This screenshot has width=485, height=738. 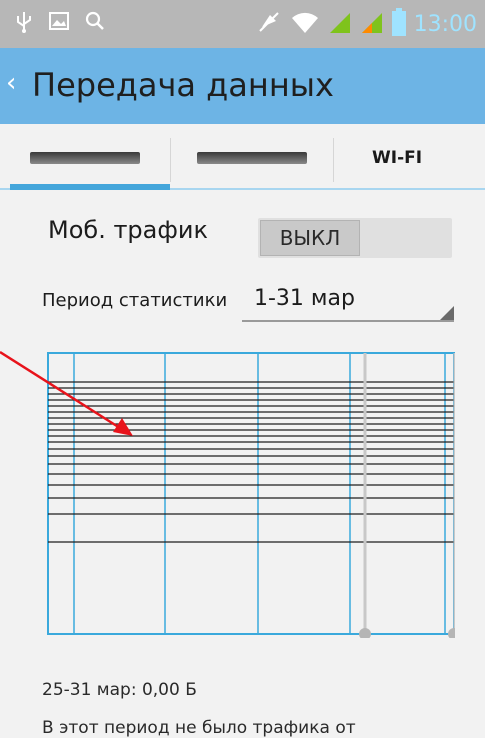 I want to click on no-traffic-notice: В этот период не было трафика от, so click(x=199, y=728).